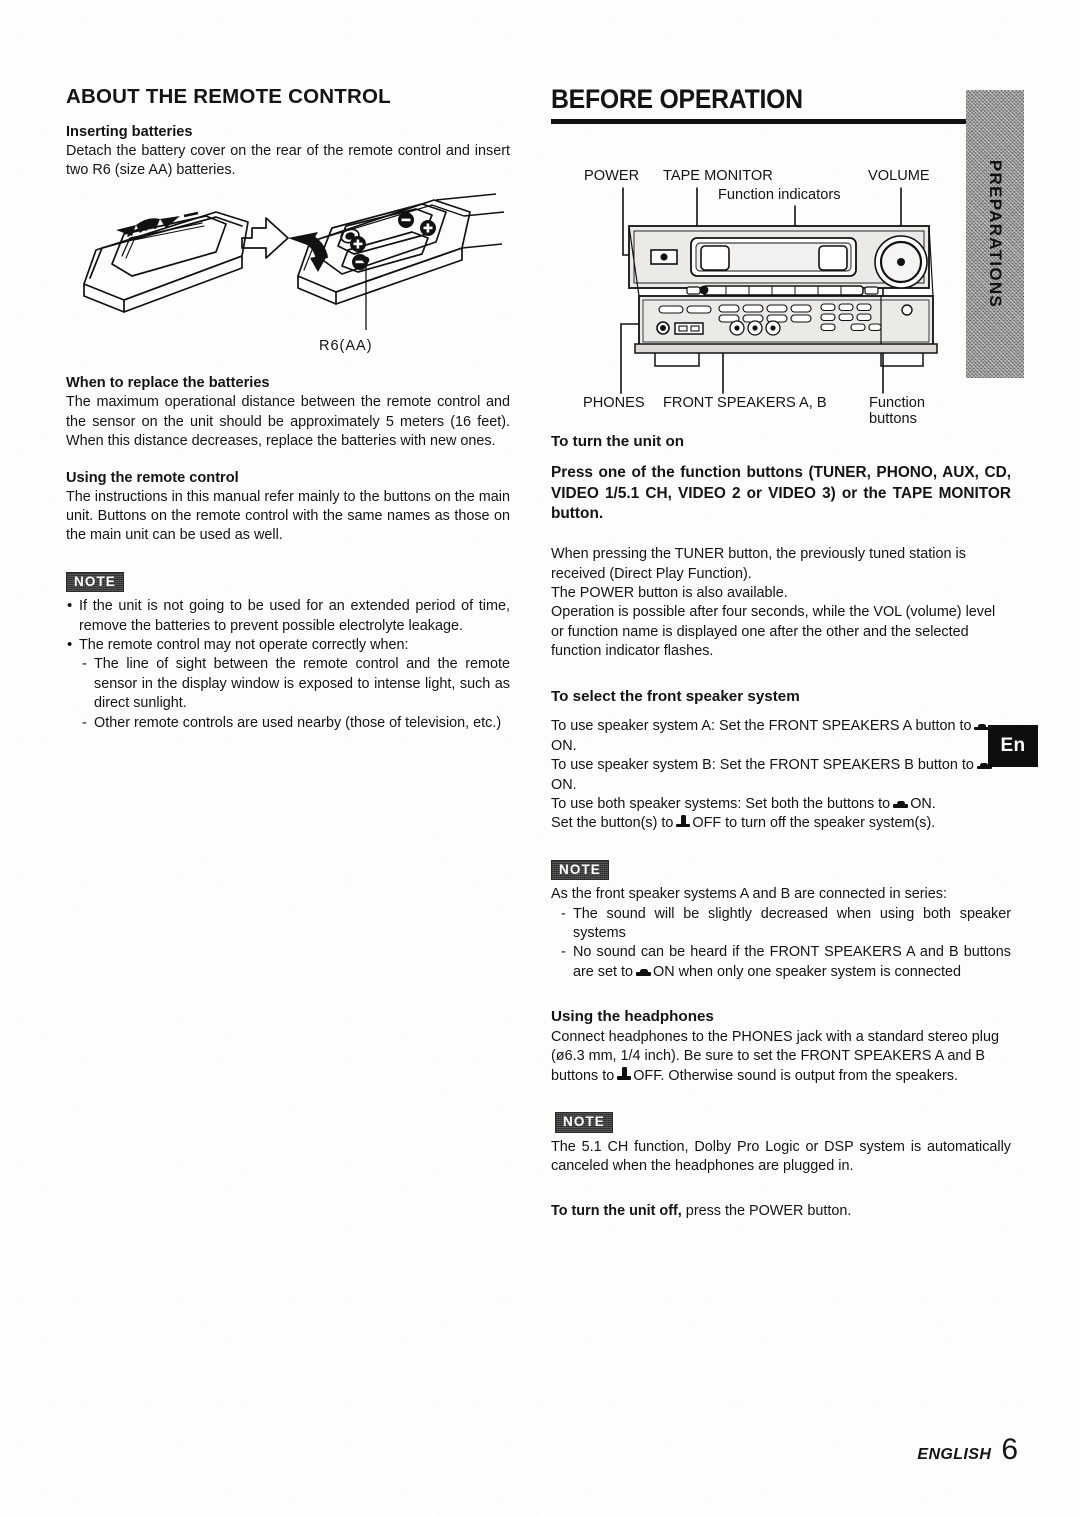 The height and width of the screenshot is (1517, 1080). Describe the element at coordinates (228, 96) in the screenshot. I see `page-title-about-remote: ABOUT THE REMOTE CONTROL` at that location.